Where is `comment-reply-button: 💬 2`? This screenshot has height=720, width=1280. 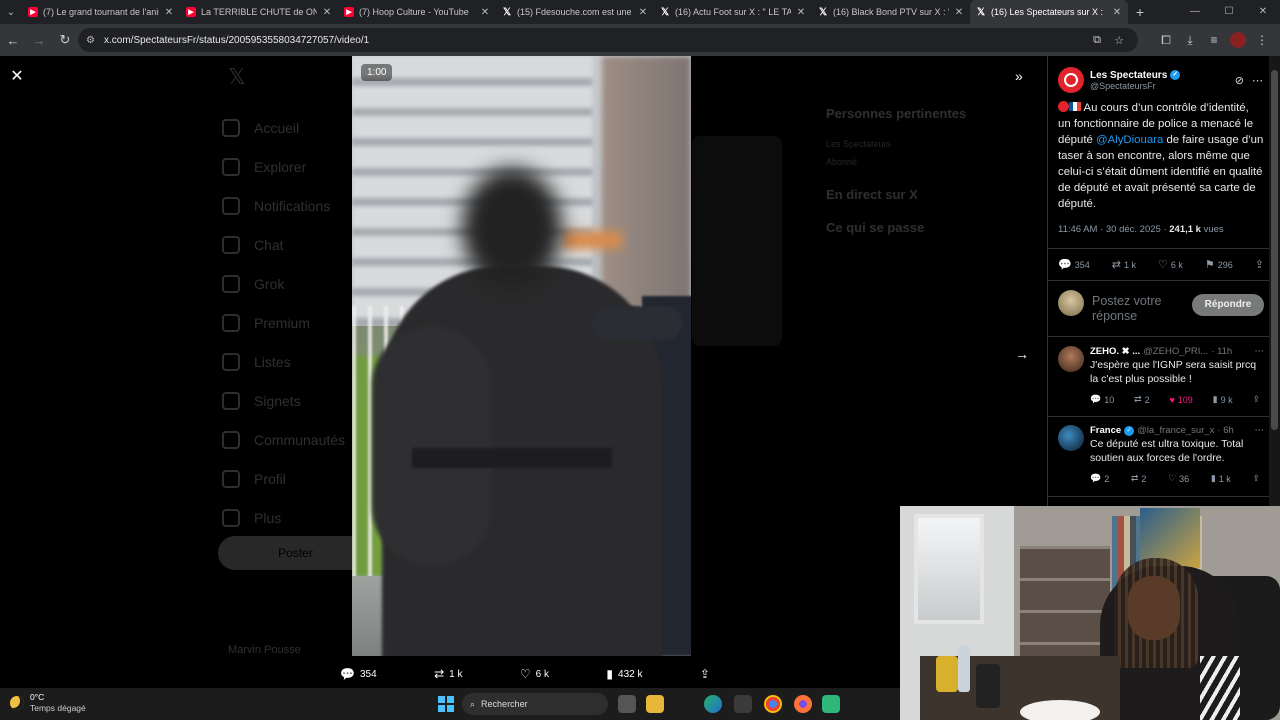
comment-reply-button: 💬 2 is located at coordinates (1099, 478).